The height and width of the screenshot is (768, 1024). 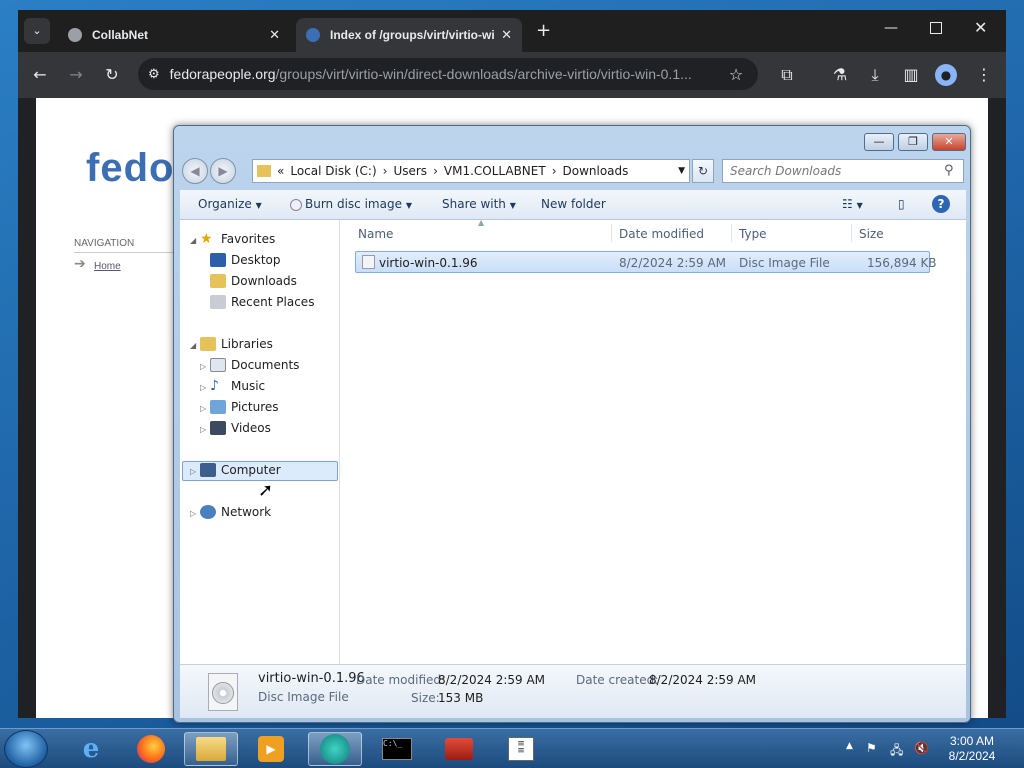 I want to click on notepad-icon: ≡ ≡, so click(x=521, y=749).